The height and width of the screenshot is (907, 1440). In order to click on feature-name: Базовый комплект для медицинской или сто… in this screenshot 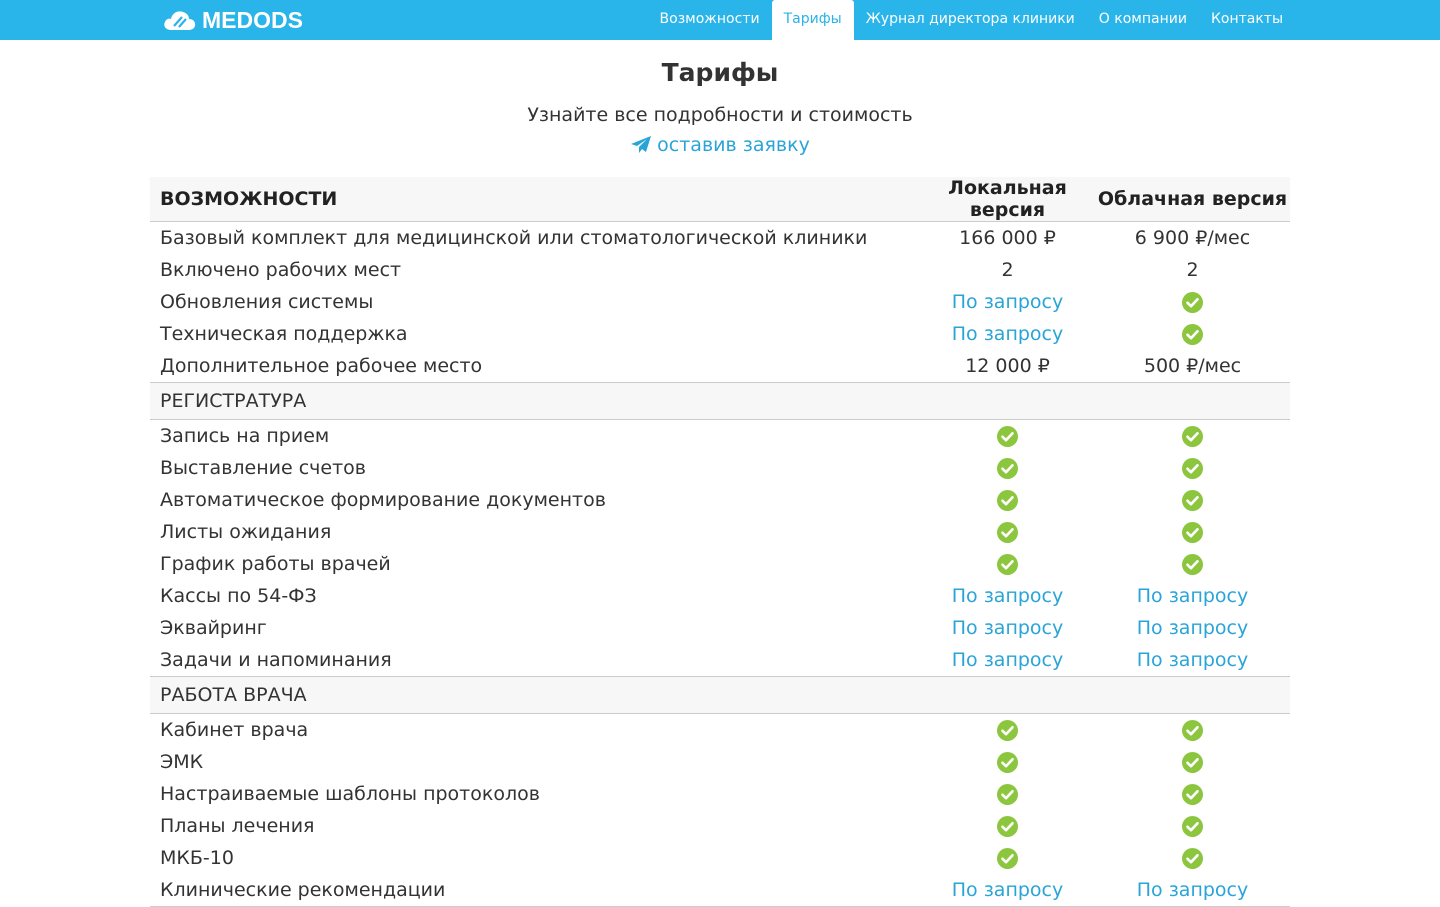, I will do `click(514, 238)`.